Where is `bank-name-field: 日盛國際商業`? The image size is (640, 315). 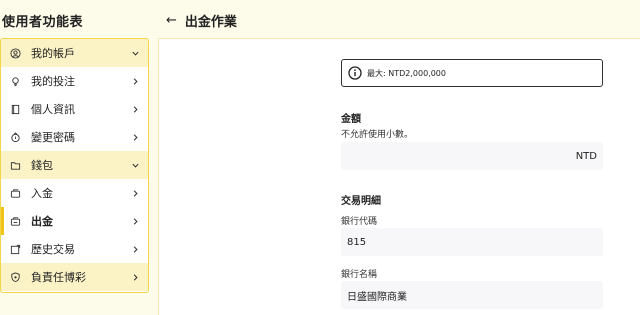
bank-name-field: 日盛國際商業 is located at coordinates (472, 295).